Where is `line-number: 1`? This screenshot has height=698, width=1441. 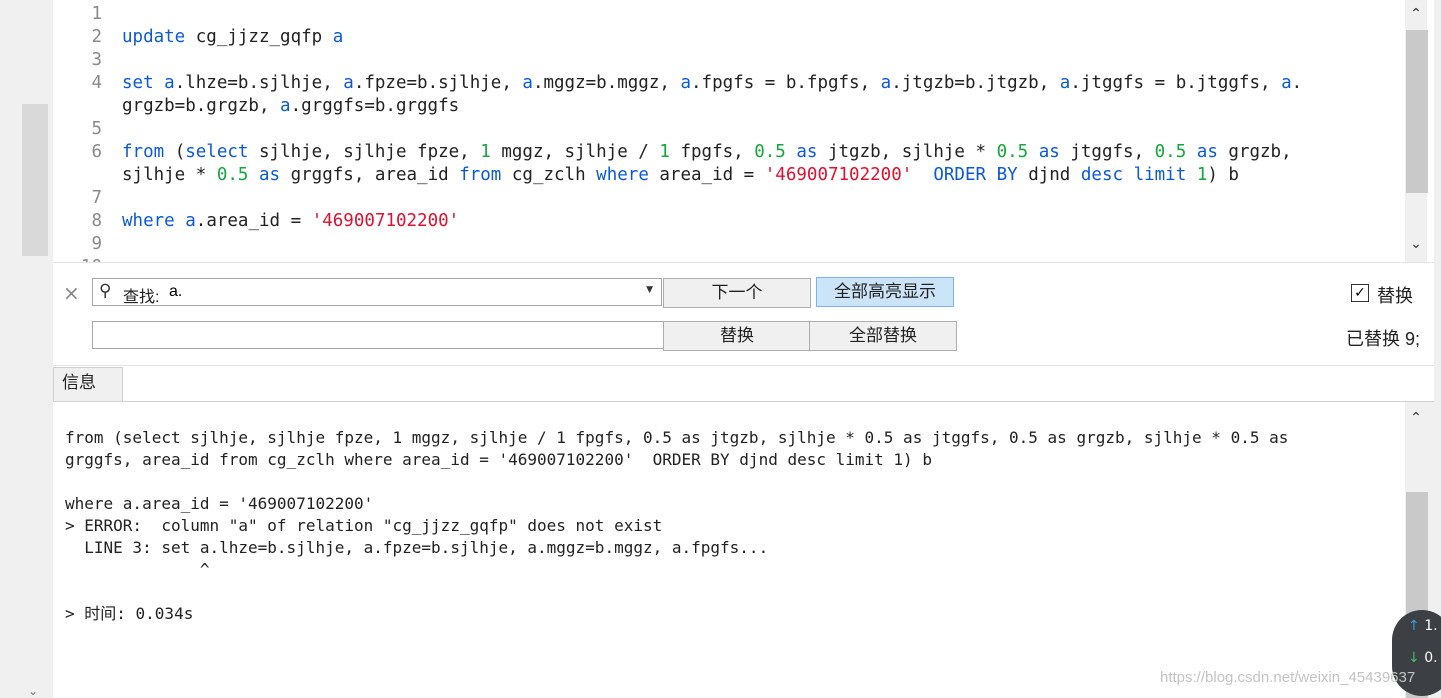 line-number: 1 is located at coordinates (96, 14).